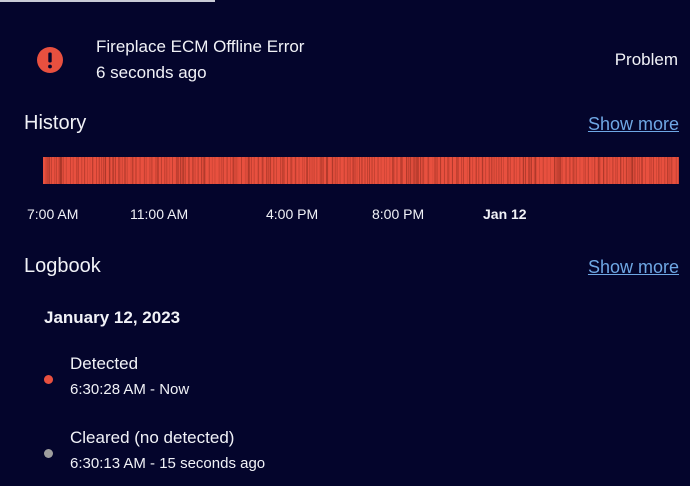 The width and height of the screenshot is (690, 486). Describe the element at coordinates (152, 437) in the screenshot. I see `logbook-entry-state: Cleared (no detected)` at that location.